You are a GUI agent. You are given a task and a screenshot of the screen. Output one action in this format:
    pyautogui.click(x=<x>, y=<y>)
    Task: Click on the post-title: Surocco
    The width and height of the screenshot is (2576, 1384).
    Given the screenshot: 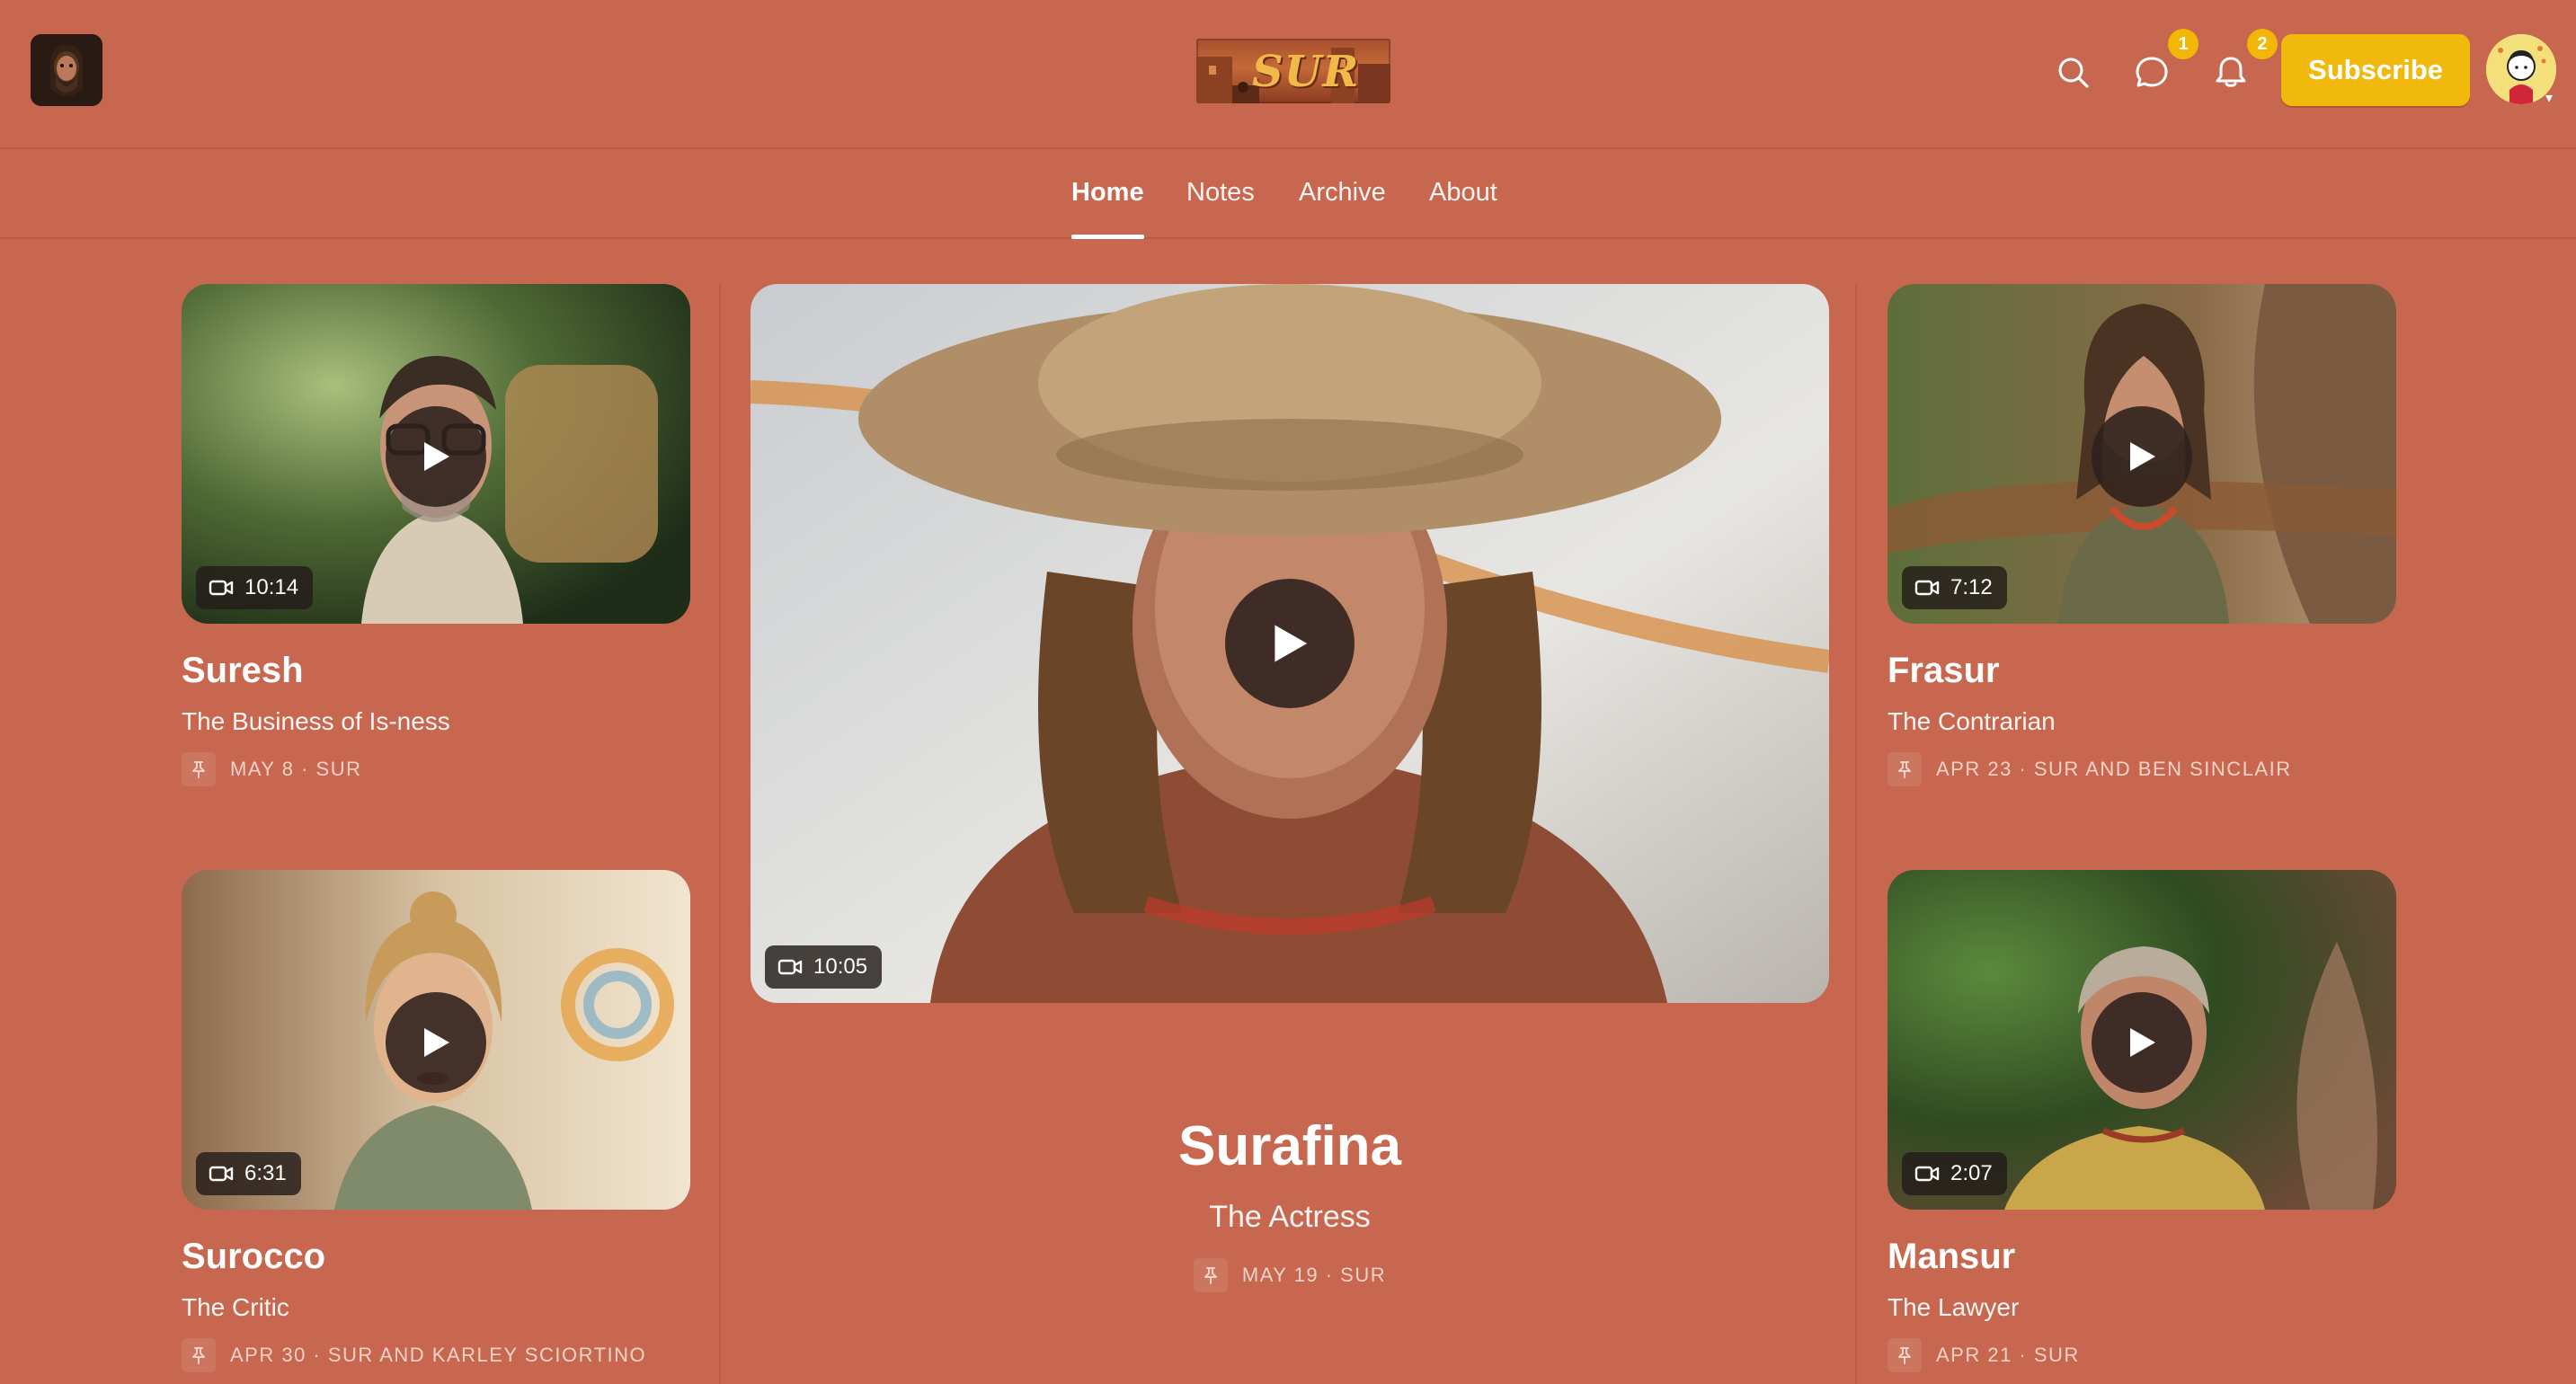 What is the action you would take?
    pyautogui.click(x=436, y=1257)
    